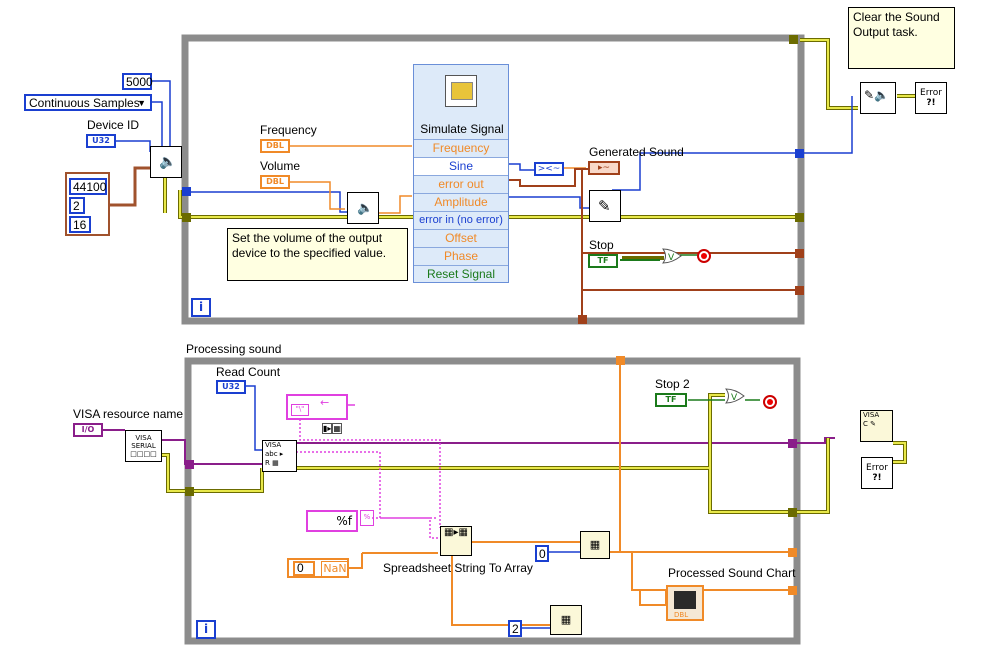 This screenshot has width=996, height=661. Describe the element at coordinates (461, 184) in the screenshot. I see `simulate-signal-error-out: error out` at that location.